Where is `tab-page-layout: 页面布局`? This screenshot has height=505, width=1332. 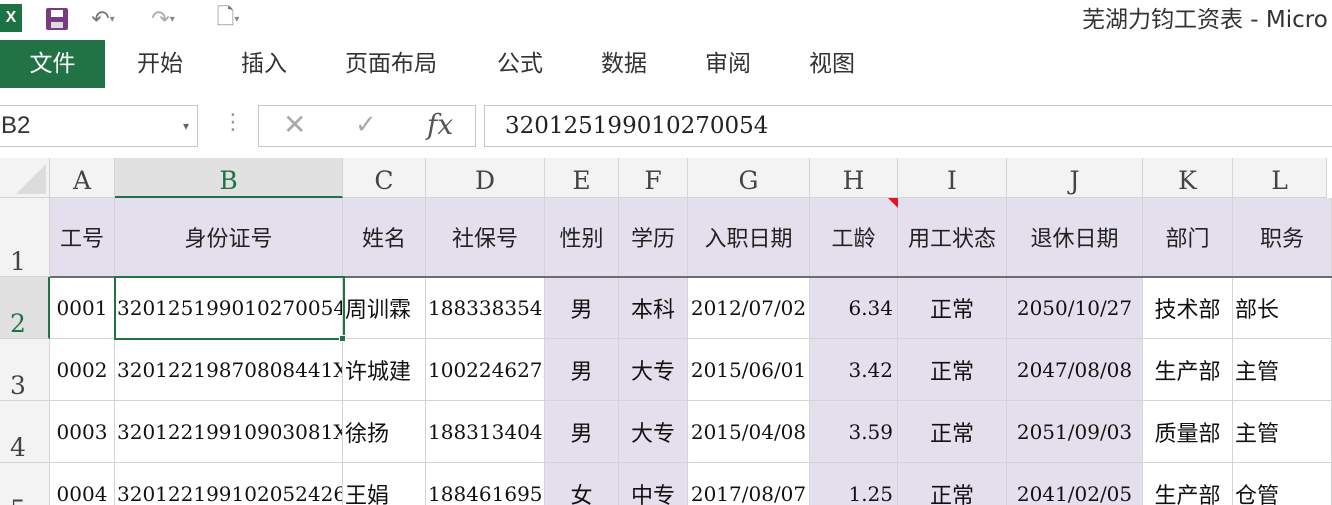 tab-page-layout: 页面布局 is located at coordinates (391, 64).